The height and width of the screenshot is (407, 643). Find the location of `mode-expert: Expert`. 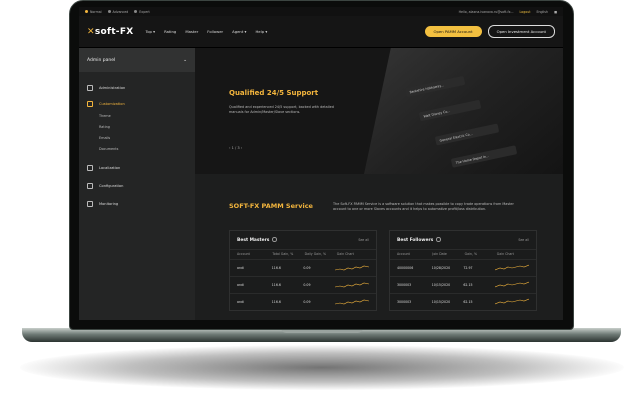

mode-expert: Expert is located at coordinates (142, 12).